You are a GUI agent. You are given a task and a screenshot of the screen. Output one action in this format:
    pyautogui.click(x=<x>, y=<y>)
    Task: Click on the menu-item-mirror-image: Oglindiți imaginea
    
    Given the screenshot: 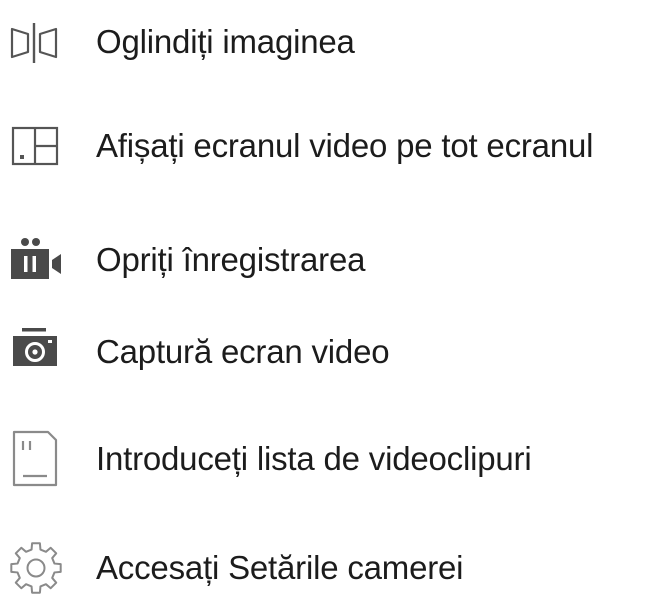 What is the action you would take?
    pyautogui.click(x=324, y=42)
    